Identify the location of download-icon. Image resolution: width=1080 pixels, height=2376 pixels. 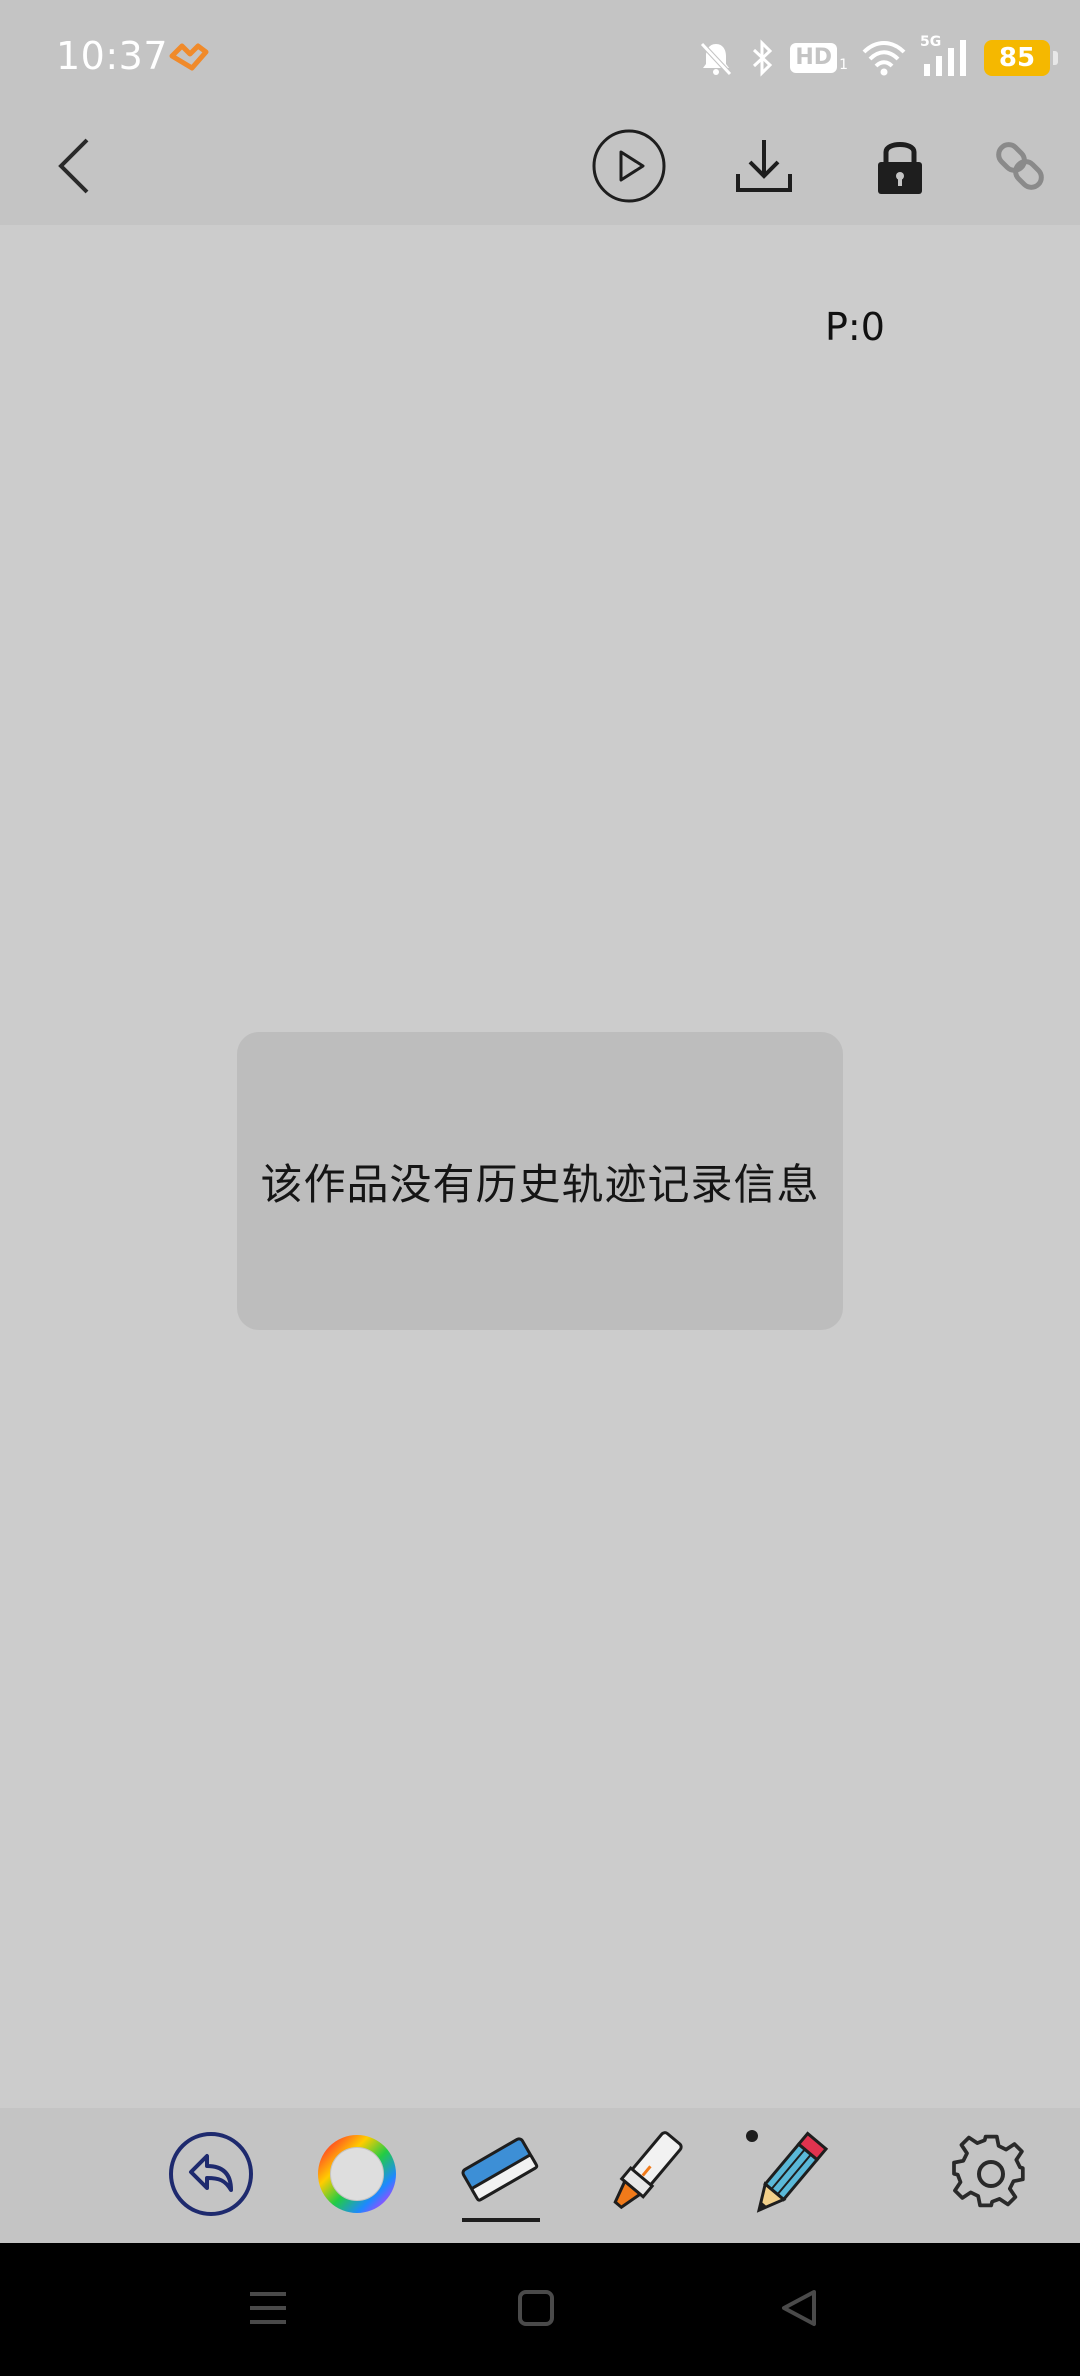
(764, 168).